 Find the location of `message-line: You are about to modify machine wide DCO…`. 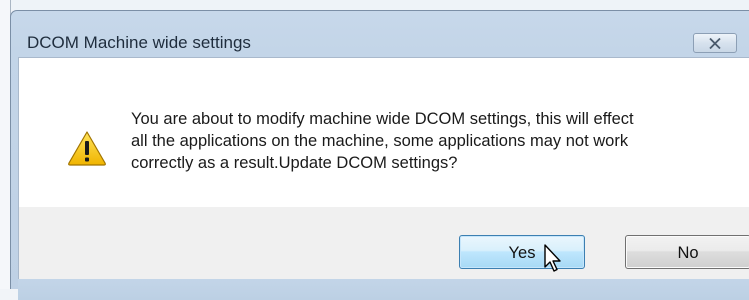

message-line: You are about to modify machine wide DCO… is located at coordinates (382, 119).